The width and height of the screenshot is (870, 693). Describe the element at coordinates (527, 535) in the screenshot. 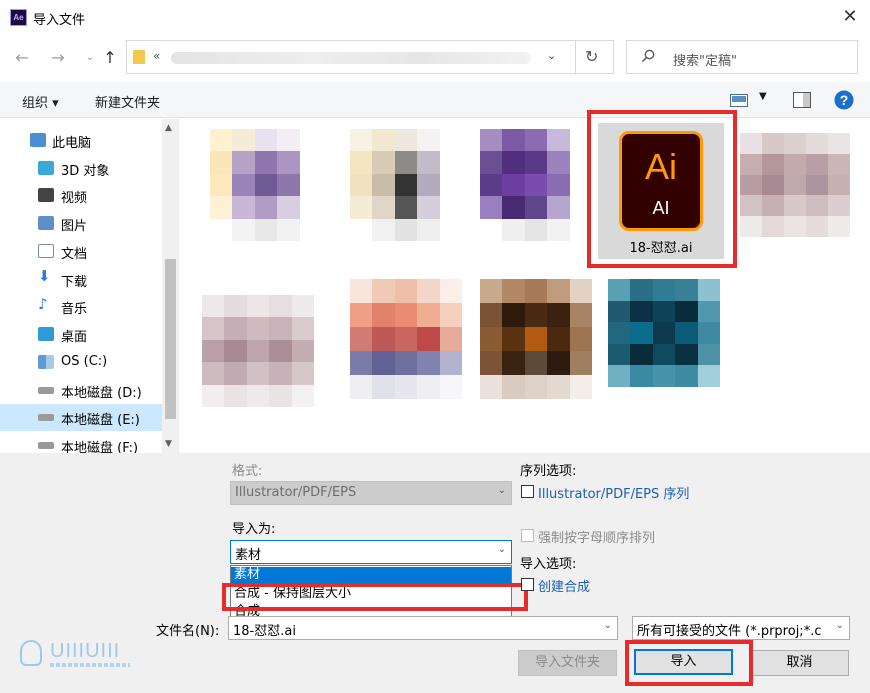

I see `alphabetical-checkbox` at that location.